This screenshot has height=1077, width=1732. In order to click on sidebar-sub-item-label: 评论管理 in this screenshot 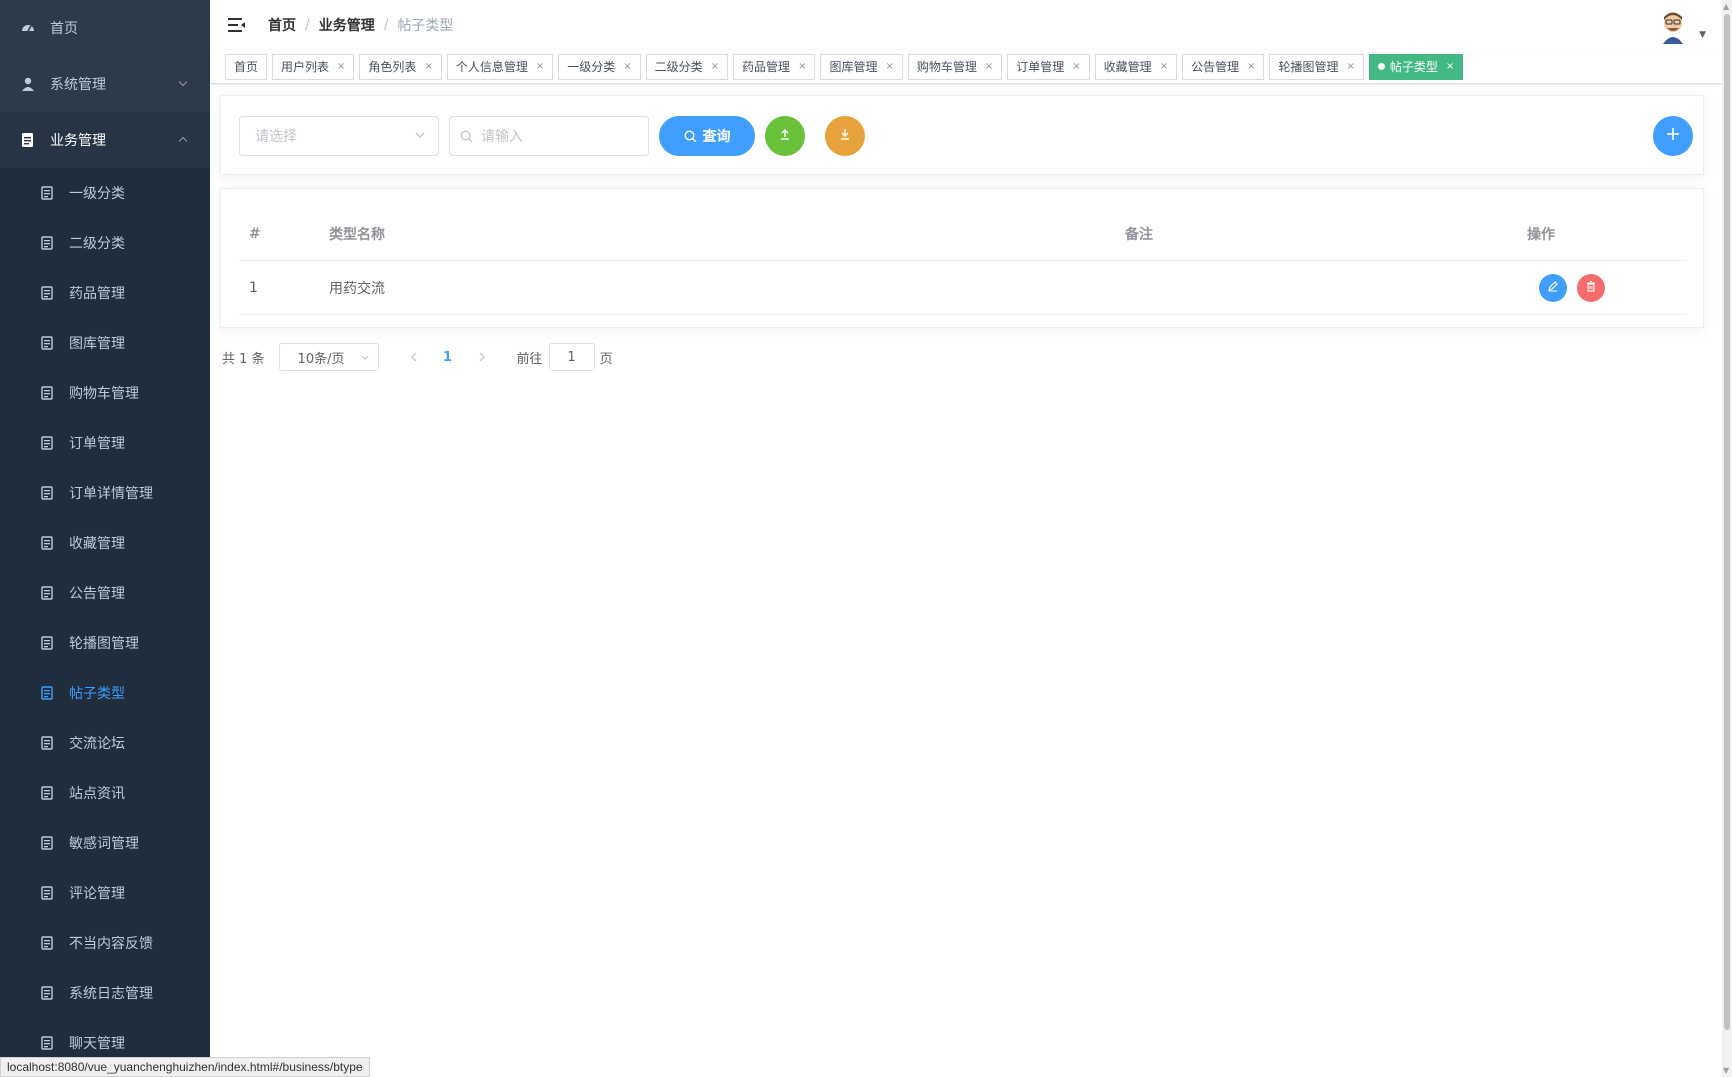, I will do `click(97, 894)`.